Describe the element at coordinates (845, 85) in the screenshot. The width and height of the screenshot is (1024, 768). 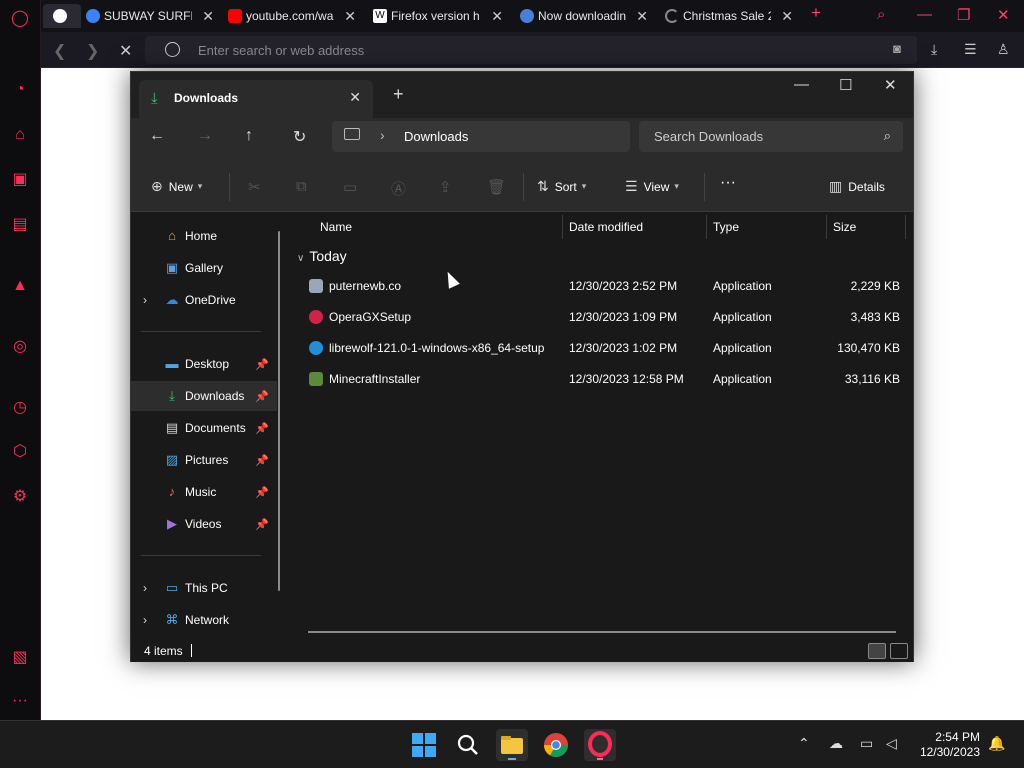
I see `maximize-icon: ☐` at that location.